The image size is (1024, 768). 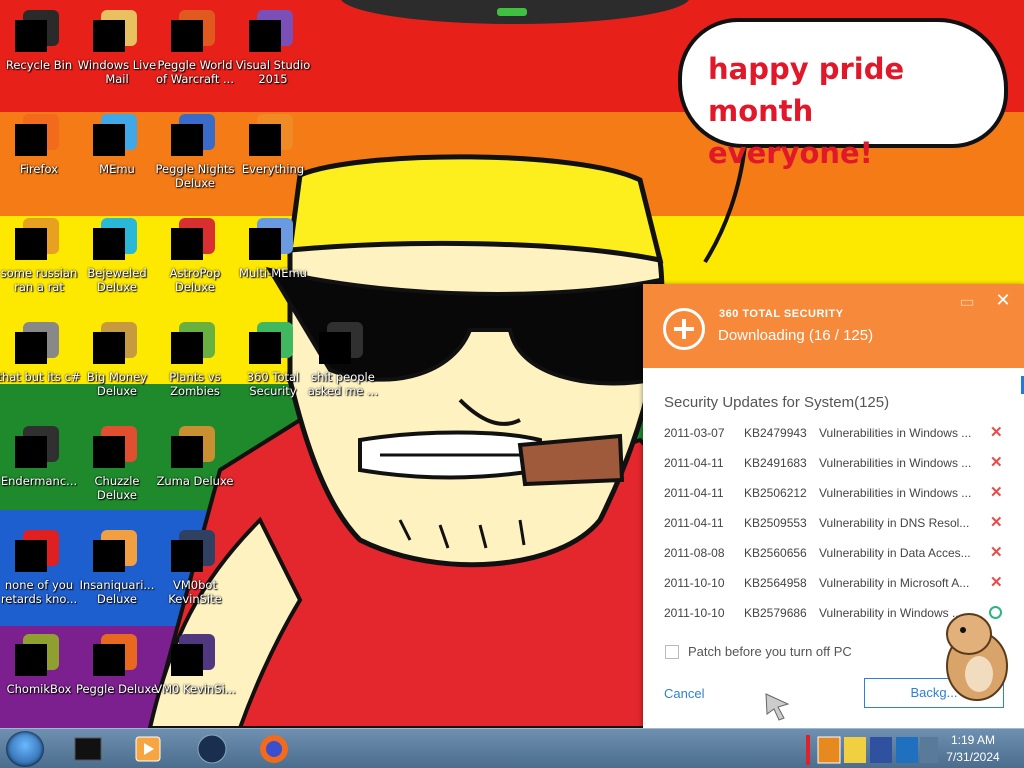 What do you see at coordinates (977, 657) in the screenshot?
I see `hamster-sticker` at bounding box center [977, 657].